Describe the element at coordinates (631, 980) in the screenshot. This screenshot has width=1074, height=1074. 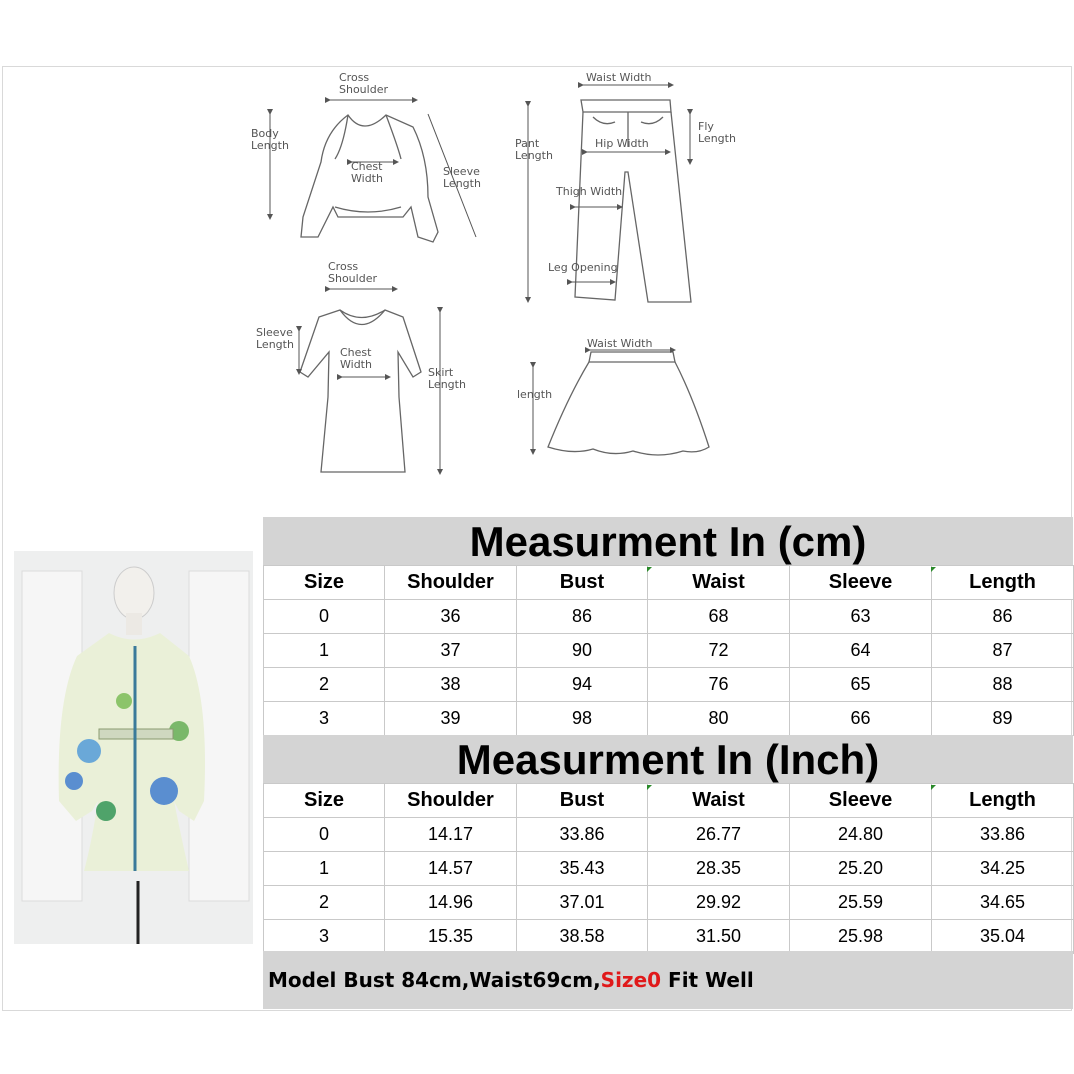
I see `model-fit-size: Size0` at that location.